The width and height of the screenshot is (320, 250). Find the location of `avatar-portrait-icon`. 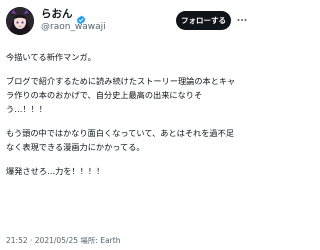

avatar-portrait-icon is located at coordinates (20, 21).